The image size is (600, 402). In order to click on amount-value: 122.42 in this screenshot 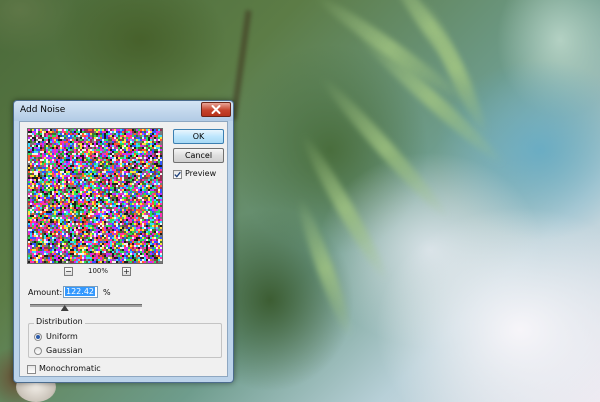, I will do `click(80, 291)`.